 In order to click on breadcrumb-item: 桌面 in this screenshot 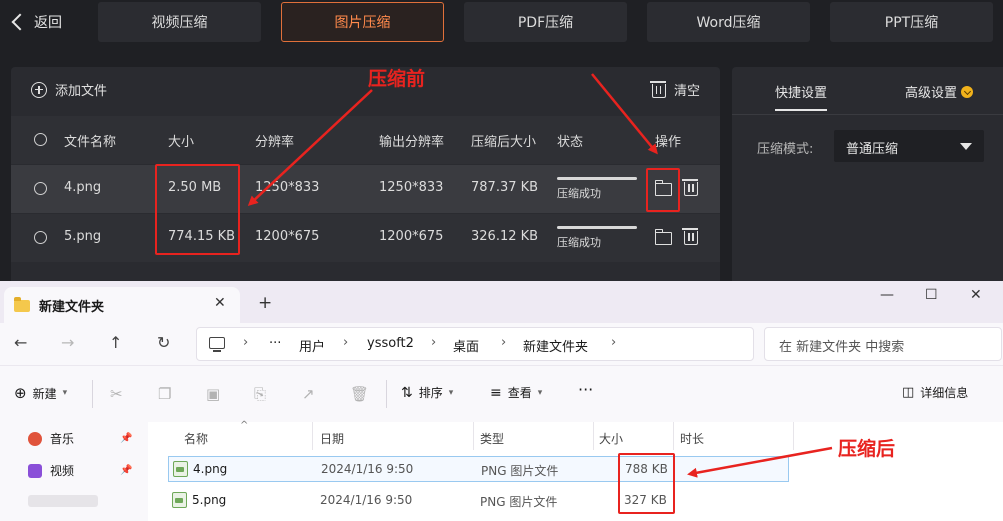, I will do `click(466, 345)`.